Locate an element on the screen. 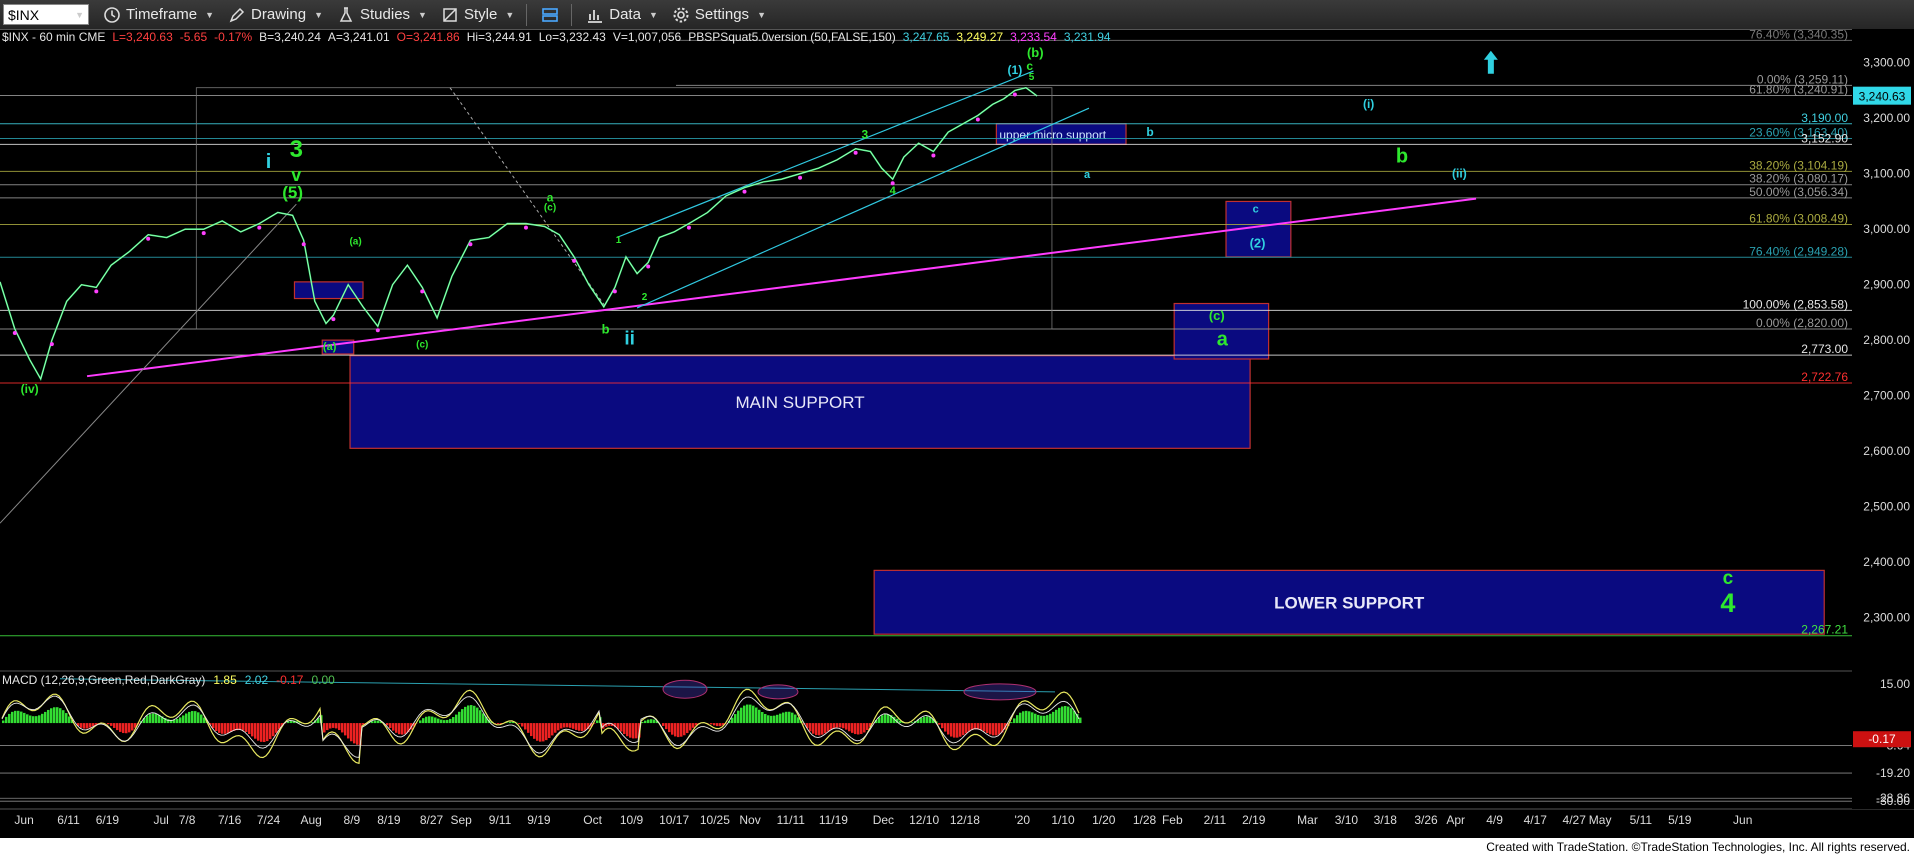 The height and width of the screenshot is (856, 1914). time-tick-label: 11/11 is located at coordinates (791, 820).